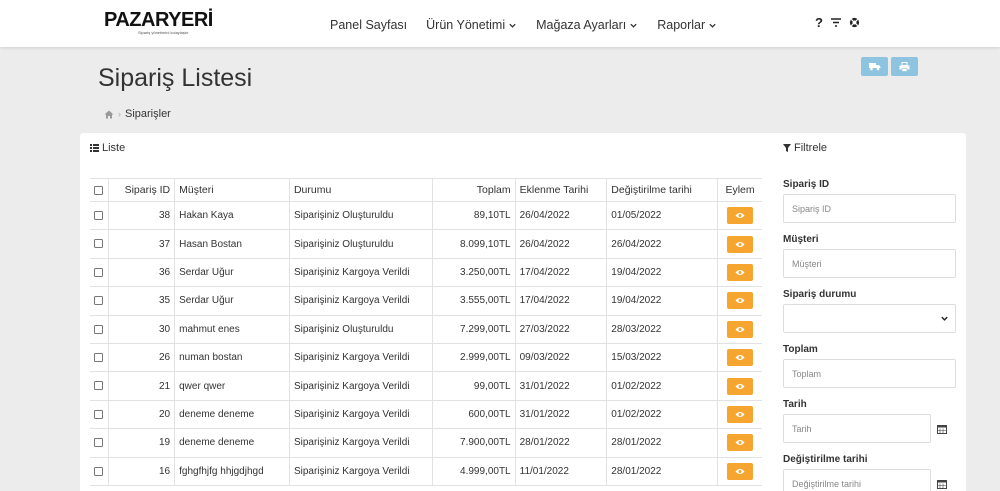 The image size is (1000, 491). Describe the element at coordinates (94, 148) in the screenshot. I see `list-icon` at that location.